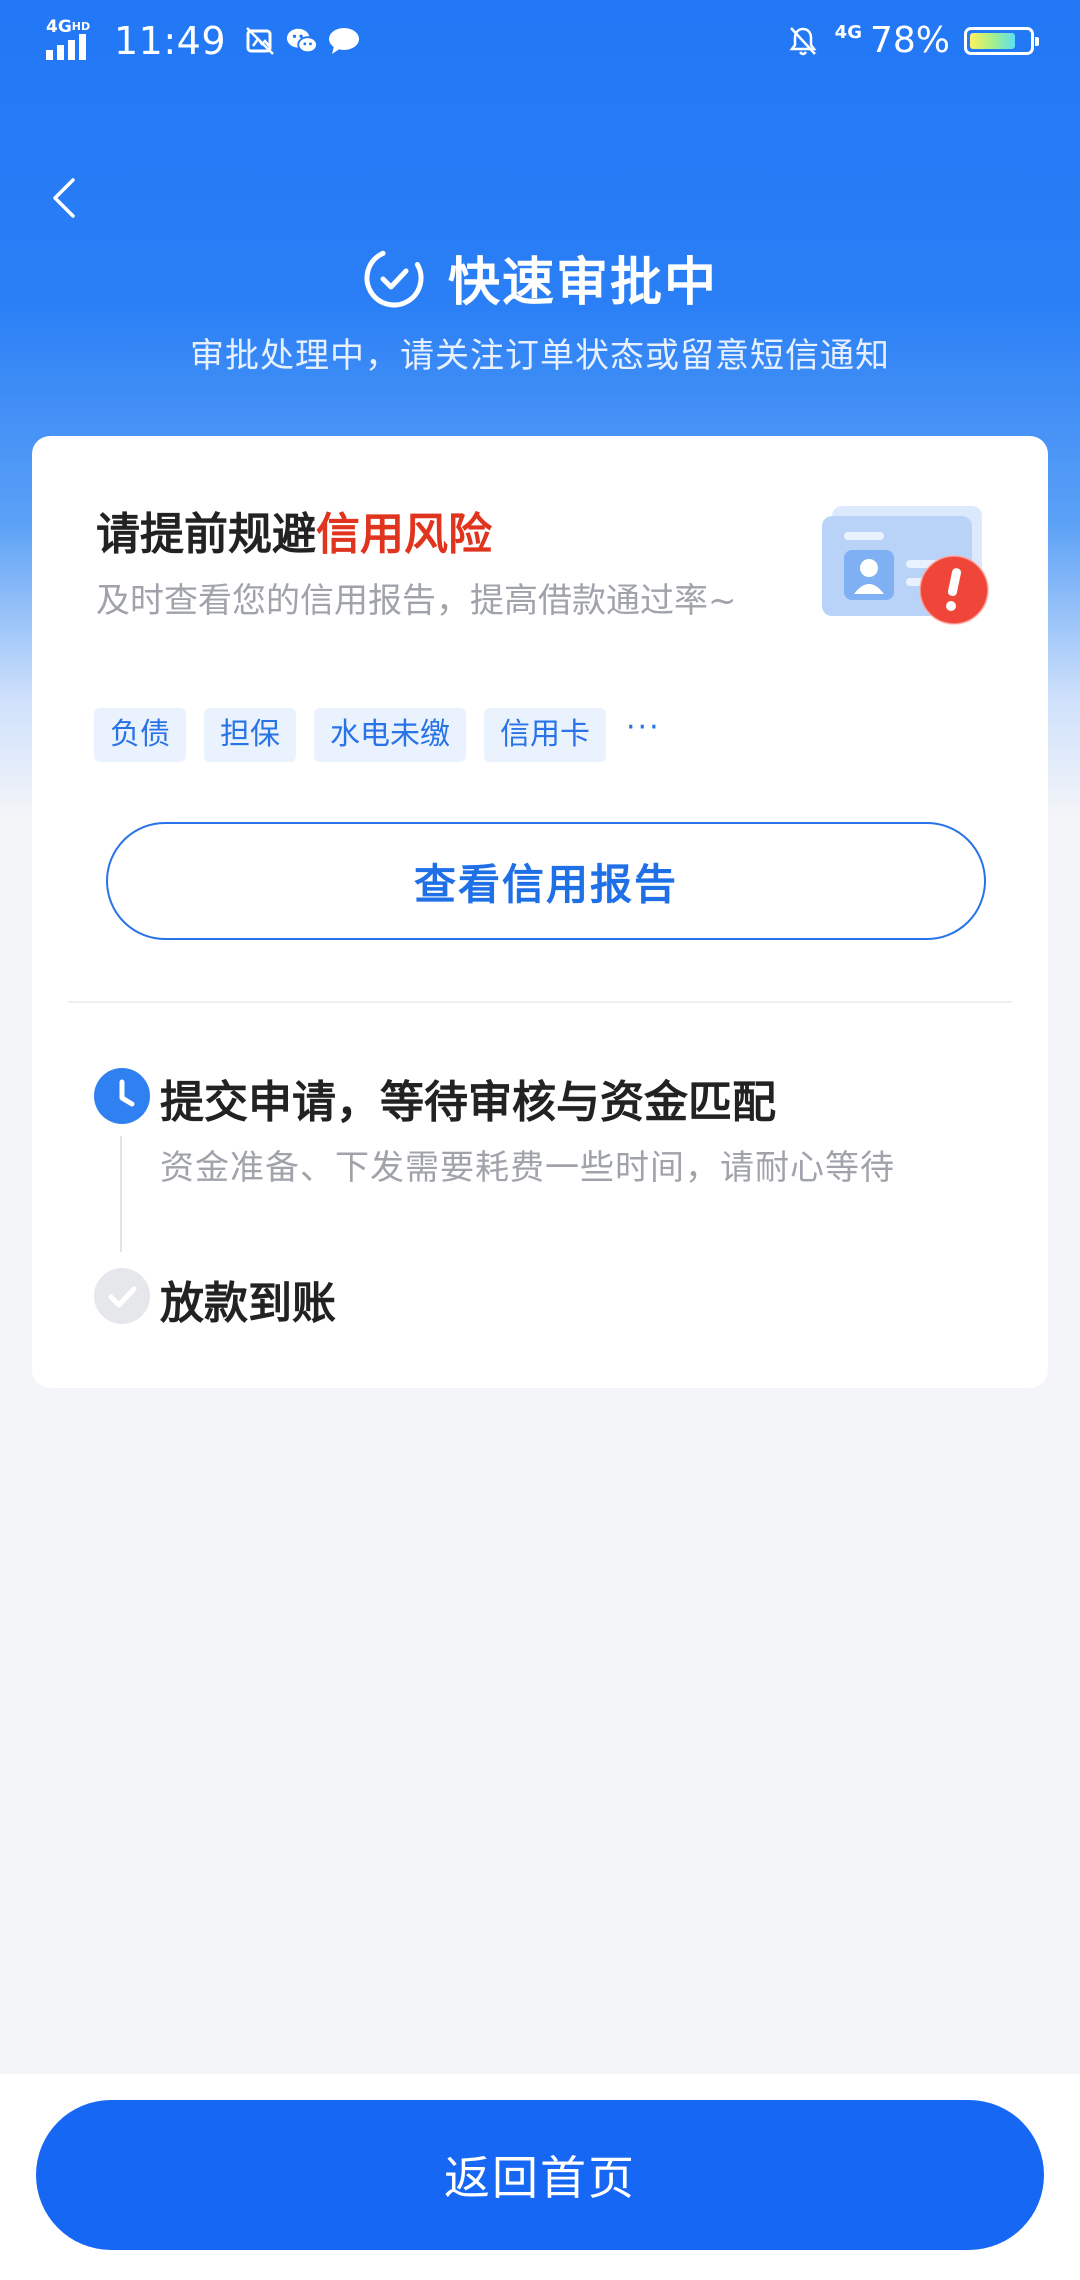 Image resolution: width=1080 pixels, height=2280 pixels. I want to click on divider, so click(540, 1002).